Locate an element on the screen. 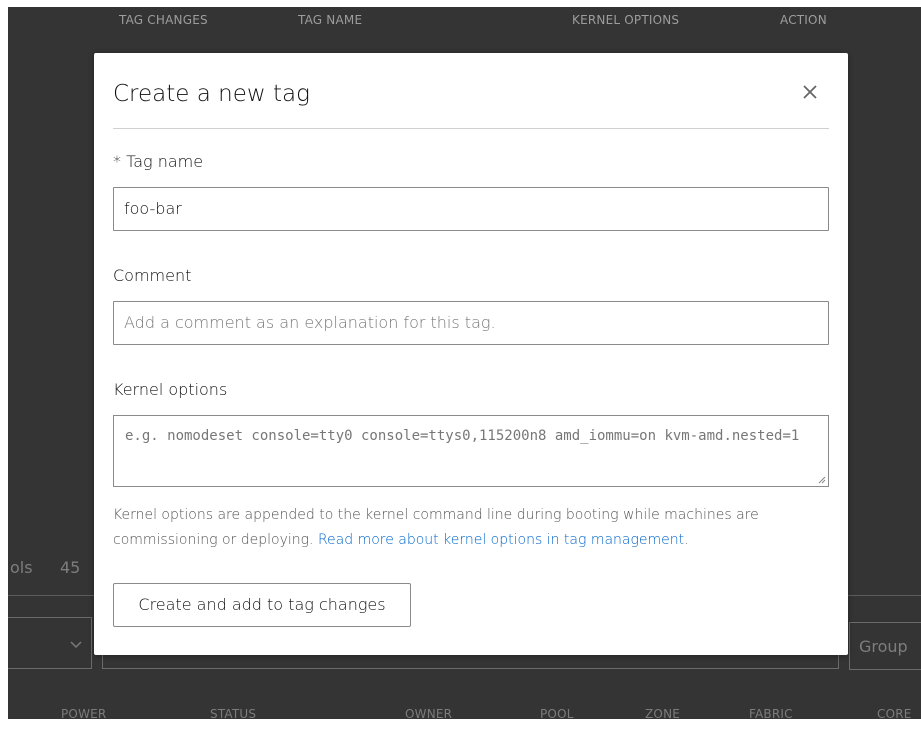 This screenshot has height=731, width=921. close-button is located at coordinates (810, 92).